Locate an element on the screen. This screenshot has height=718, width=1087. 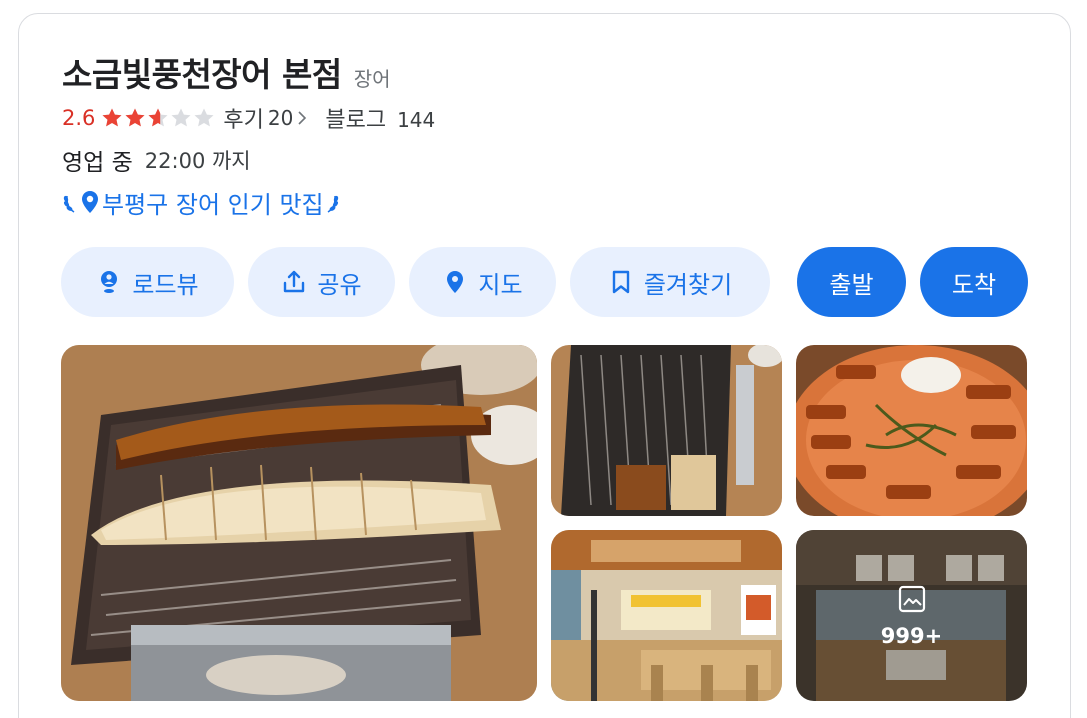
laurel-left-icon is located at coordinates (69, 204).